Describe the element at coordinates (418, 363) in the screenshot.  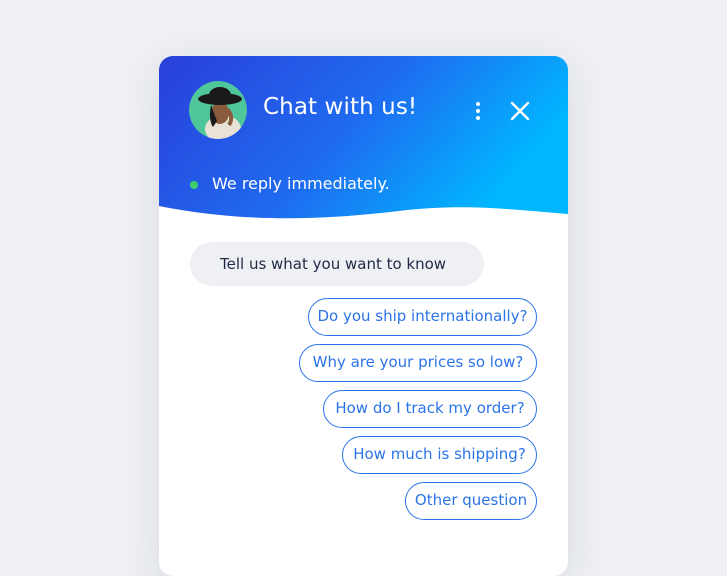
I see `quick-reply-prices-low: Why are your prices so low?` at that location.